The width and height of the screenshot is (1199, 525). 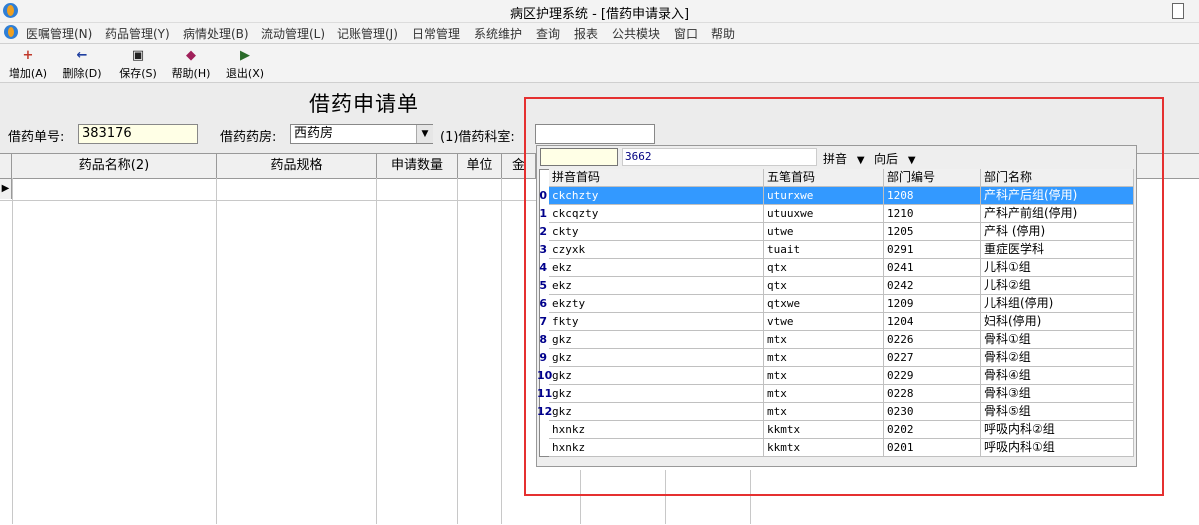 I want to click on window-restore-button, so click(x=1178, y=11).